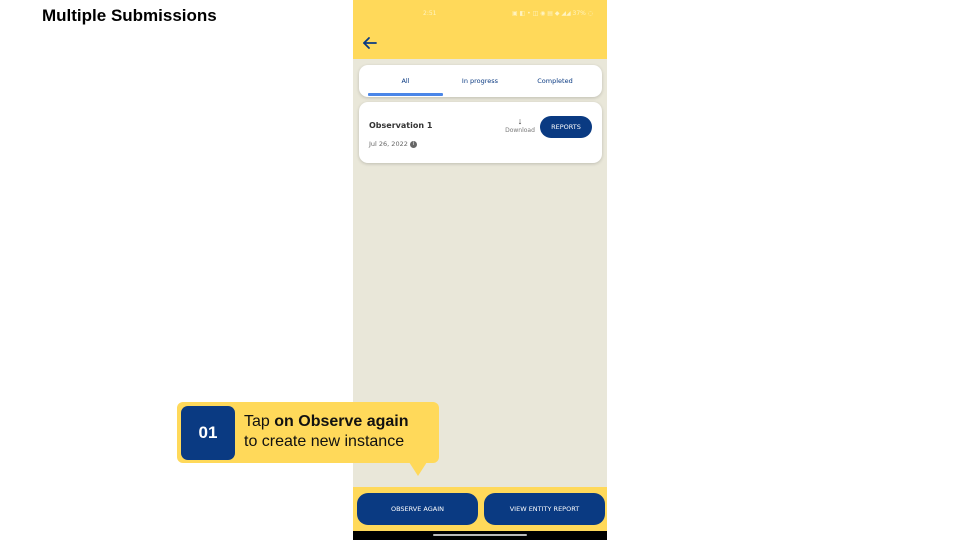 This screenshot has height=540, width=960. I want to click on system-nav-bar, so click(480, 535).